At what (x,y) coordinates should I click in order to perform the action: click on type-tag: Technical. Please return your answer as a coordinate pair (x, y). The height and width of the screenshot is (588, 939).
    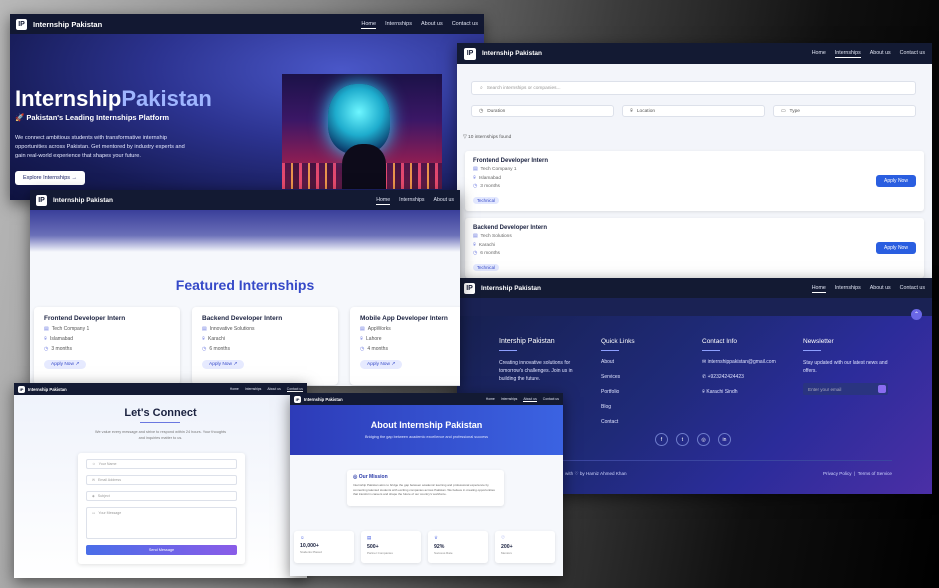
    Looking at the image, I should click on (486, 267).